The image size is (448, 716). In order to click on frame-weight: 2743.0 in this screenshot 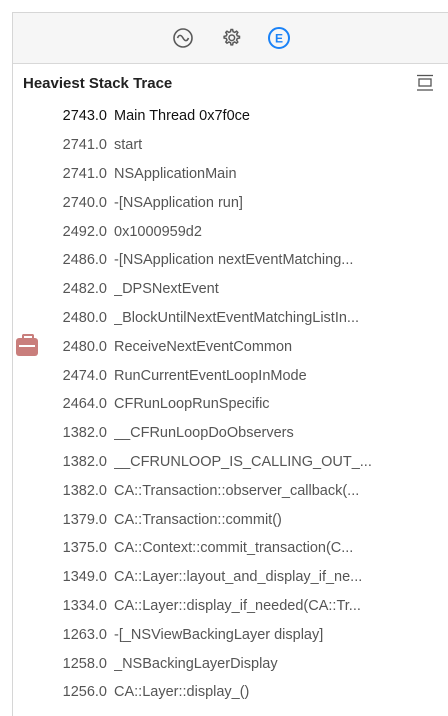, I will do `click(84, 116)`.